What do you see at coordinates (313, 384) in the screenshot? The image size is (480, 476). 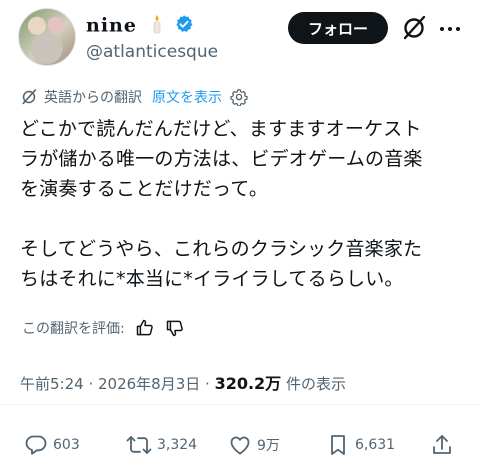 I see `views-suffix: 件の表示` at bounding box center [313, 384].